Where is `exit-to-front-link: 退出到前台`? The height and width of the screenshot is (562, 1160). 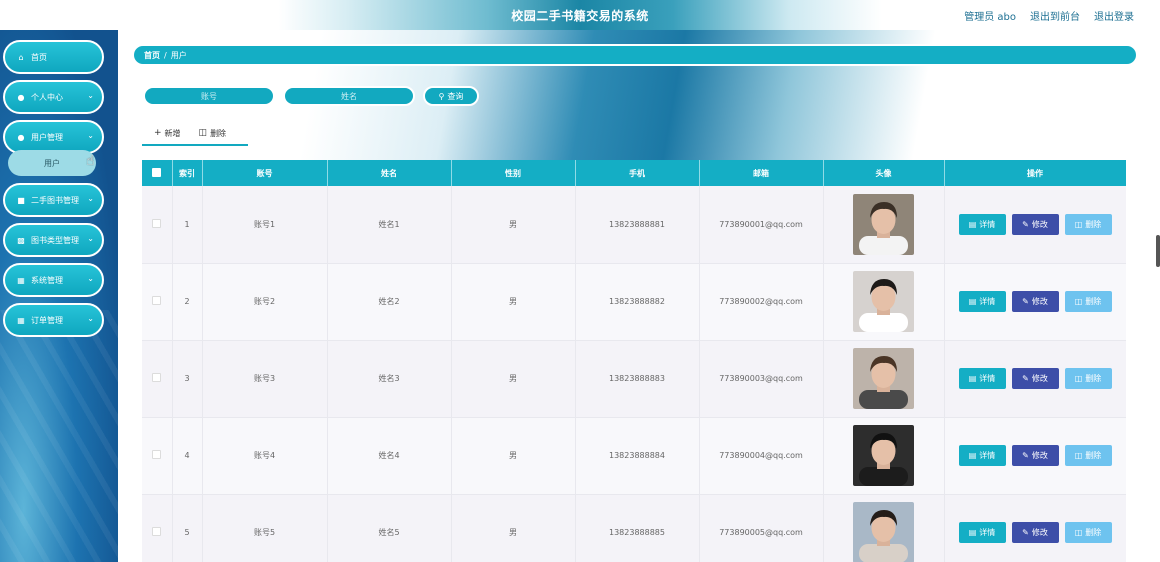
exit-to-front-link: 退出到前台 is located at coordinates (1055, 15).